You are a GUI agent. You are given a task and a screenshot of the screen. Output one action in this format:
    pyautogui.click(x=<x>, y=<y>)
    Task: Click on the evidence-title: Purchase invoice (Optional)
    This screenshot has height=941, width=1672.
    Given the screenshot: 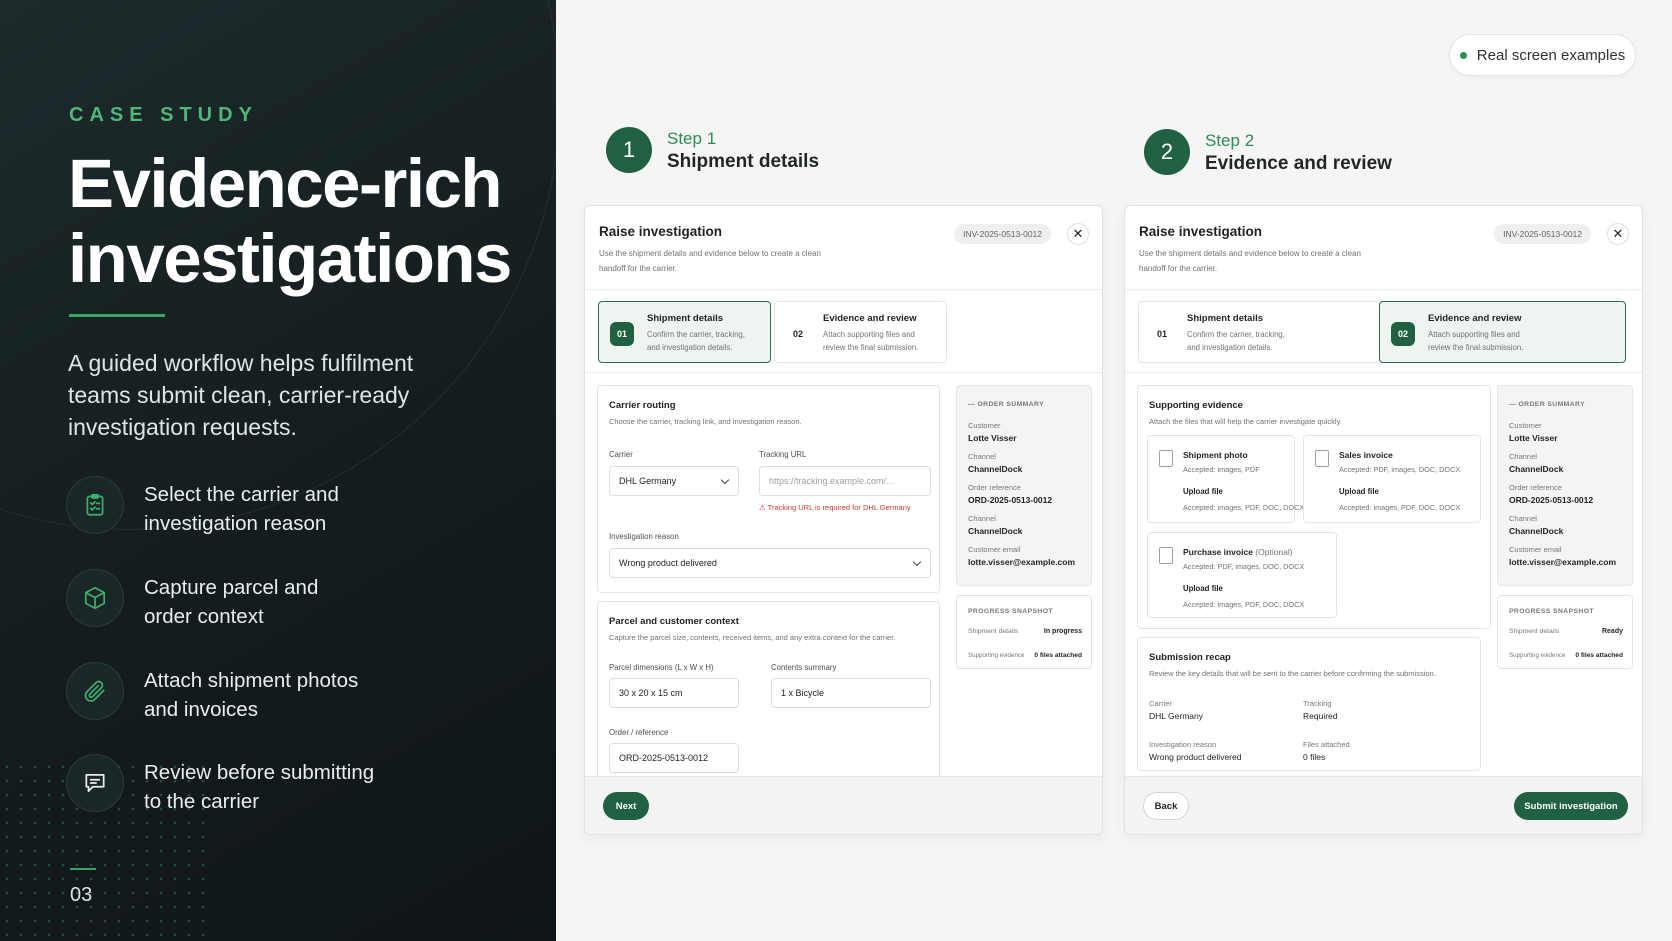 What is the action you would take?
    pyautogui.click(x=1238, y=552)
    